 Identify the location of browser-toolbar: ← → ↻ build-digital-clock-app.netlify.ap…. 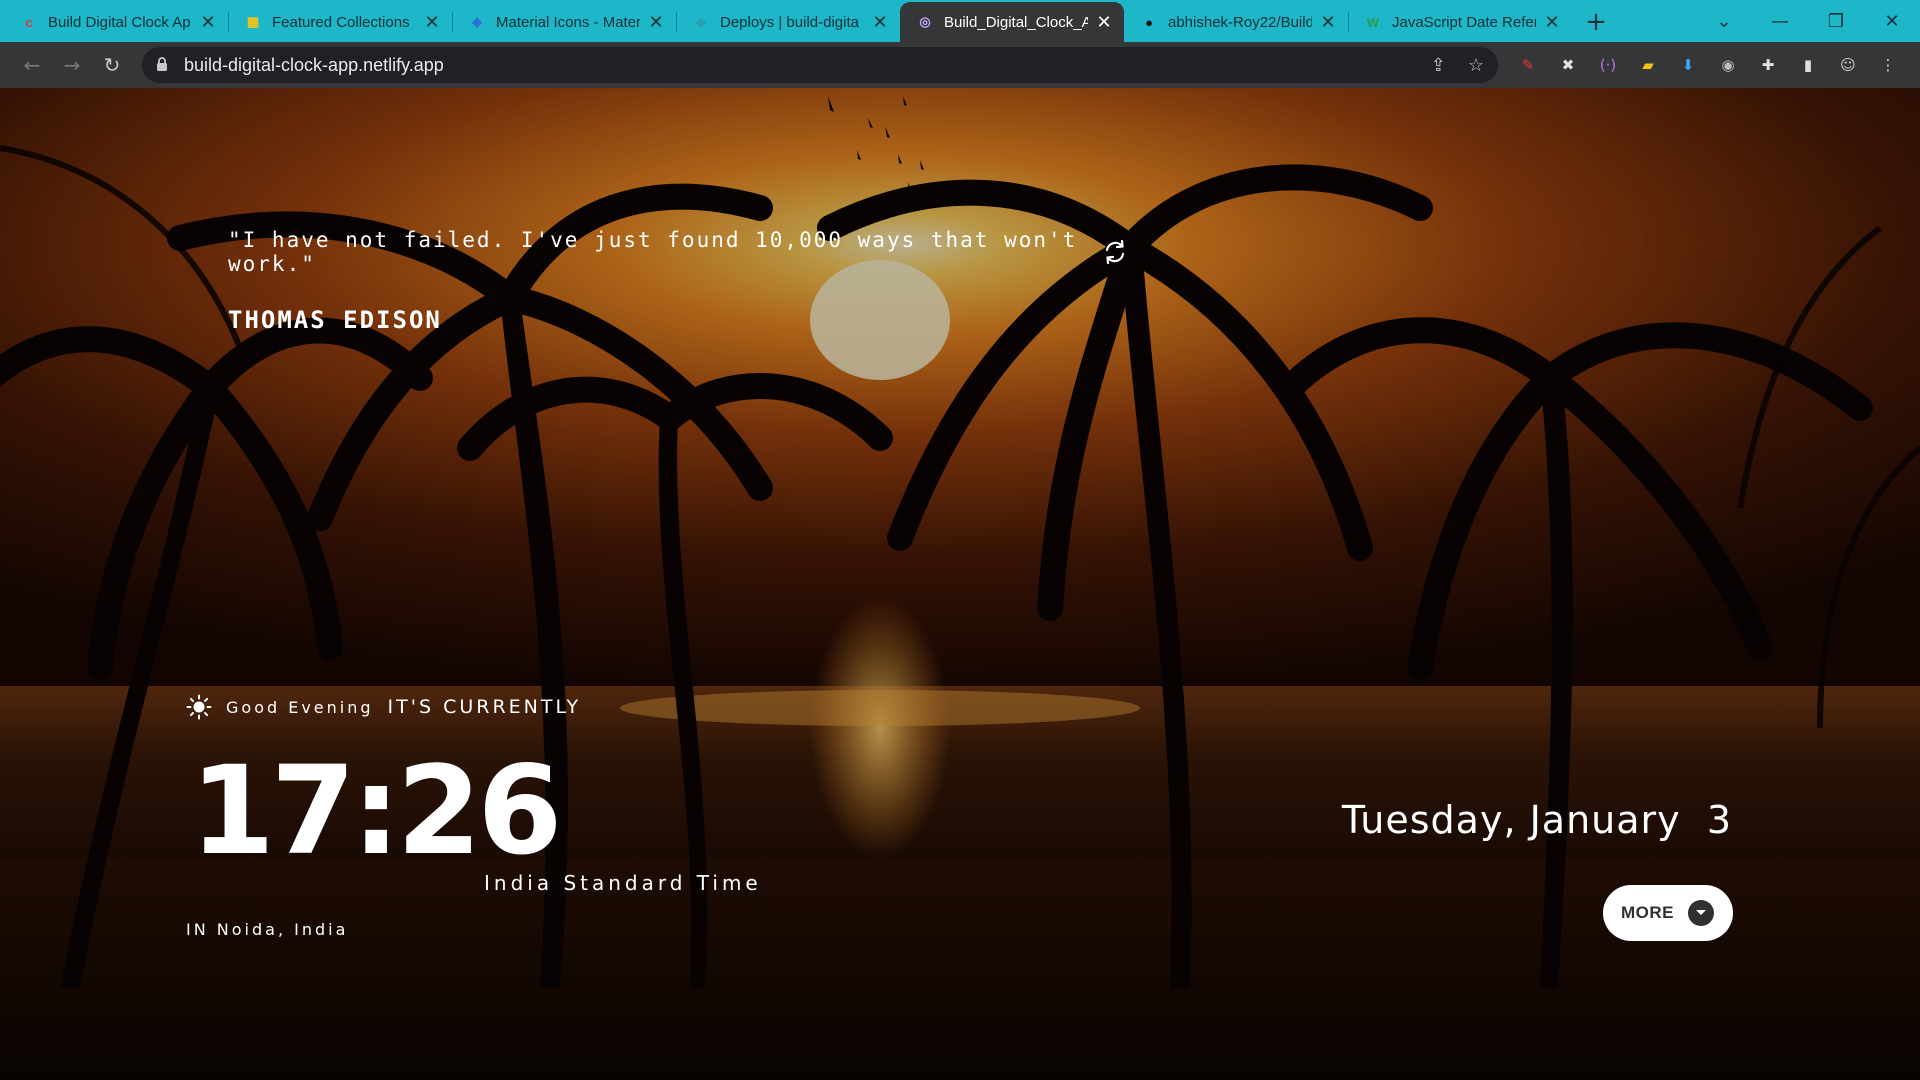
(960, 65).